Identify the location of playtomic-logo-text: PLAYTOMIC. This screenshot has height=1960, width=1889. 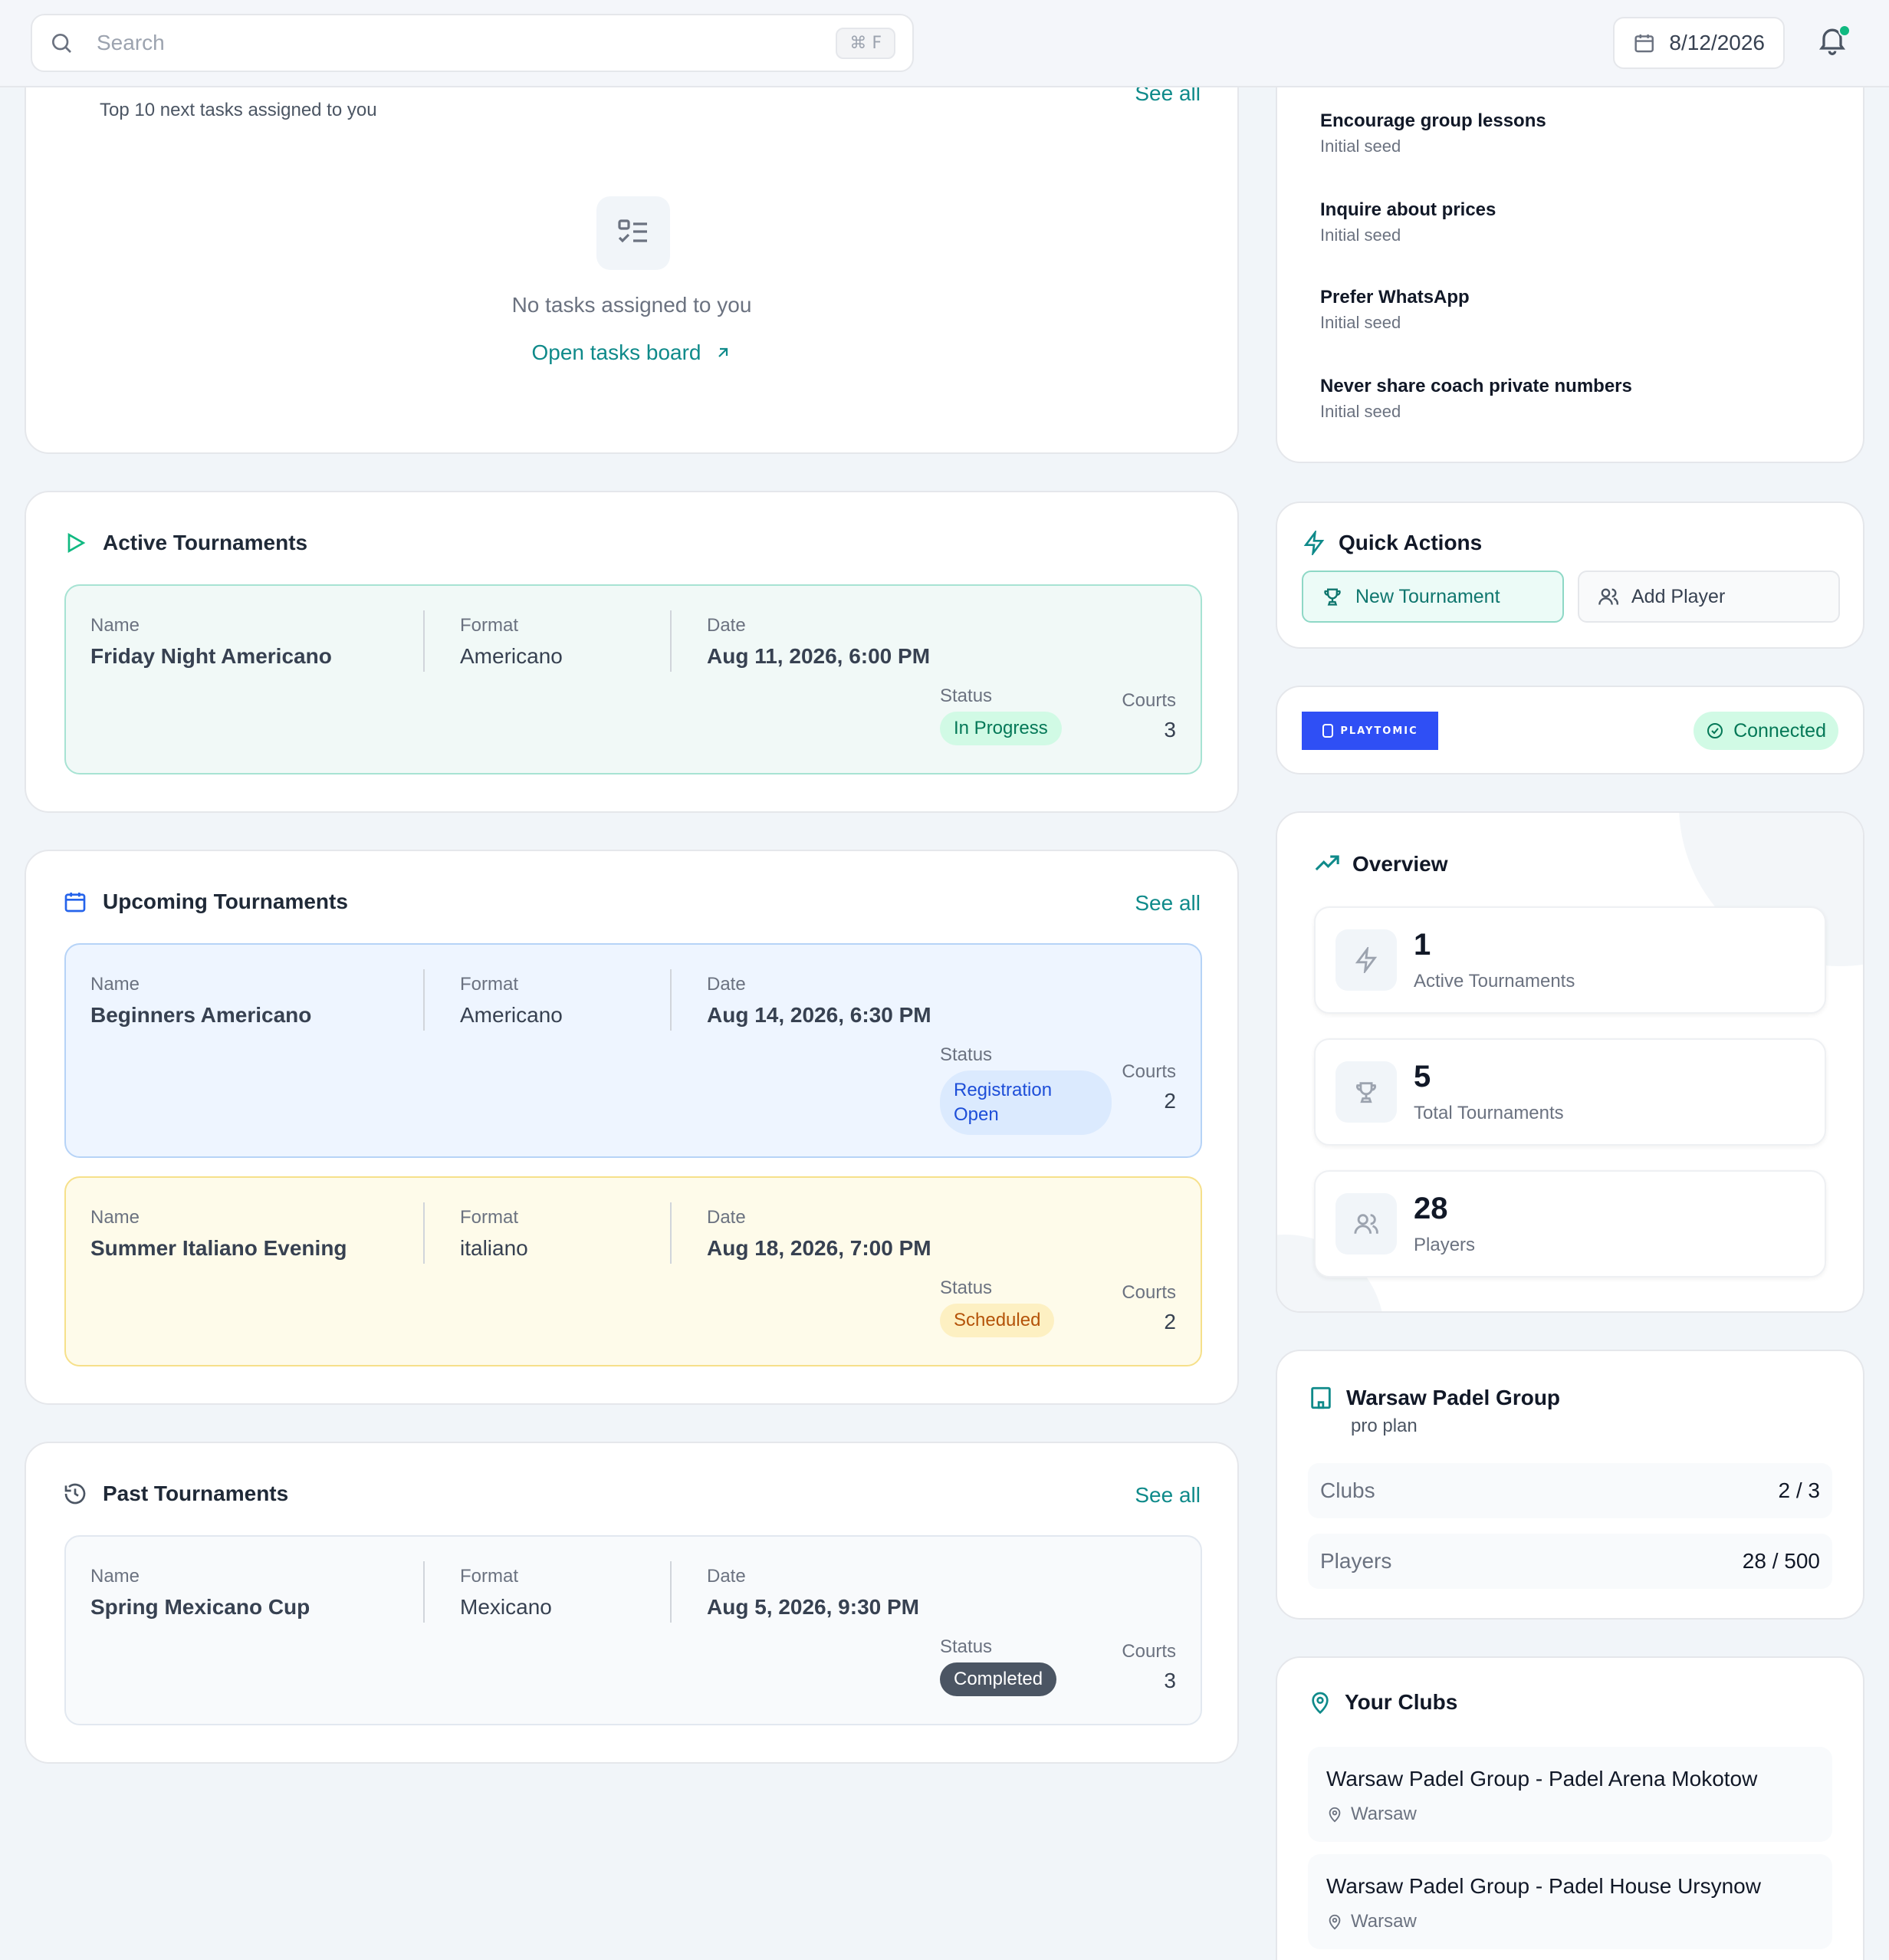
(1379, 731).